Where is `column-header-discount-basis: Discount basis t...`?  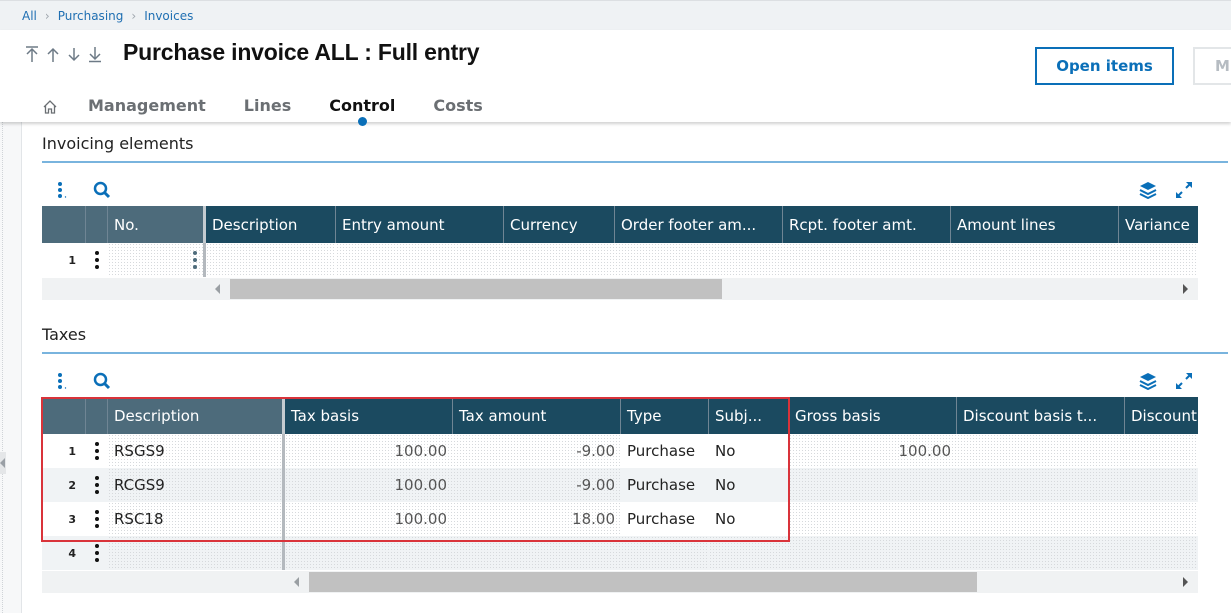 column-header-discount-basis: Discount basis t... is located at coordinates (1041, 415).